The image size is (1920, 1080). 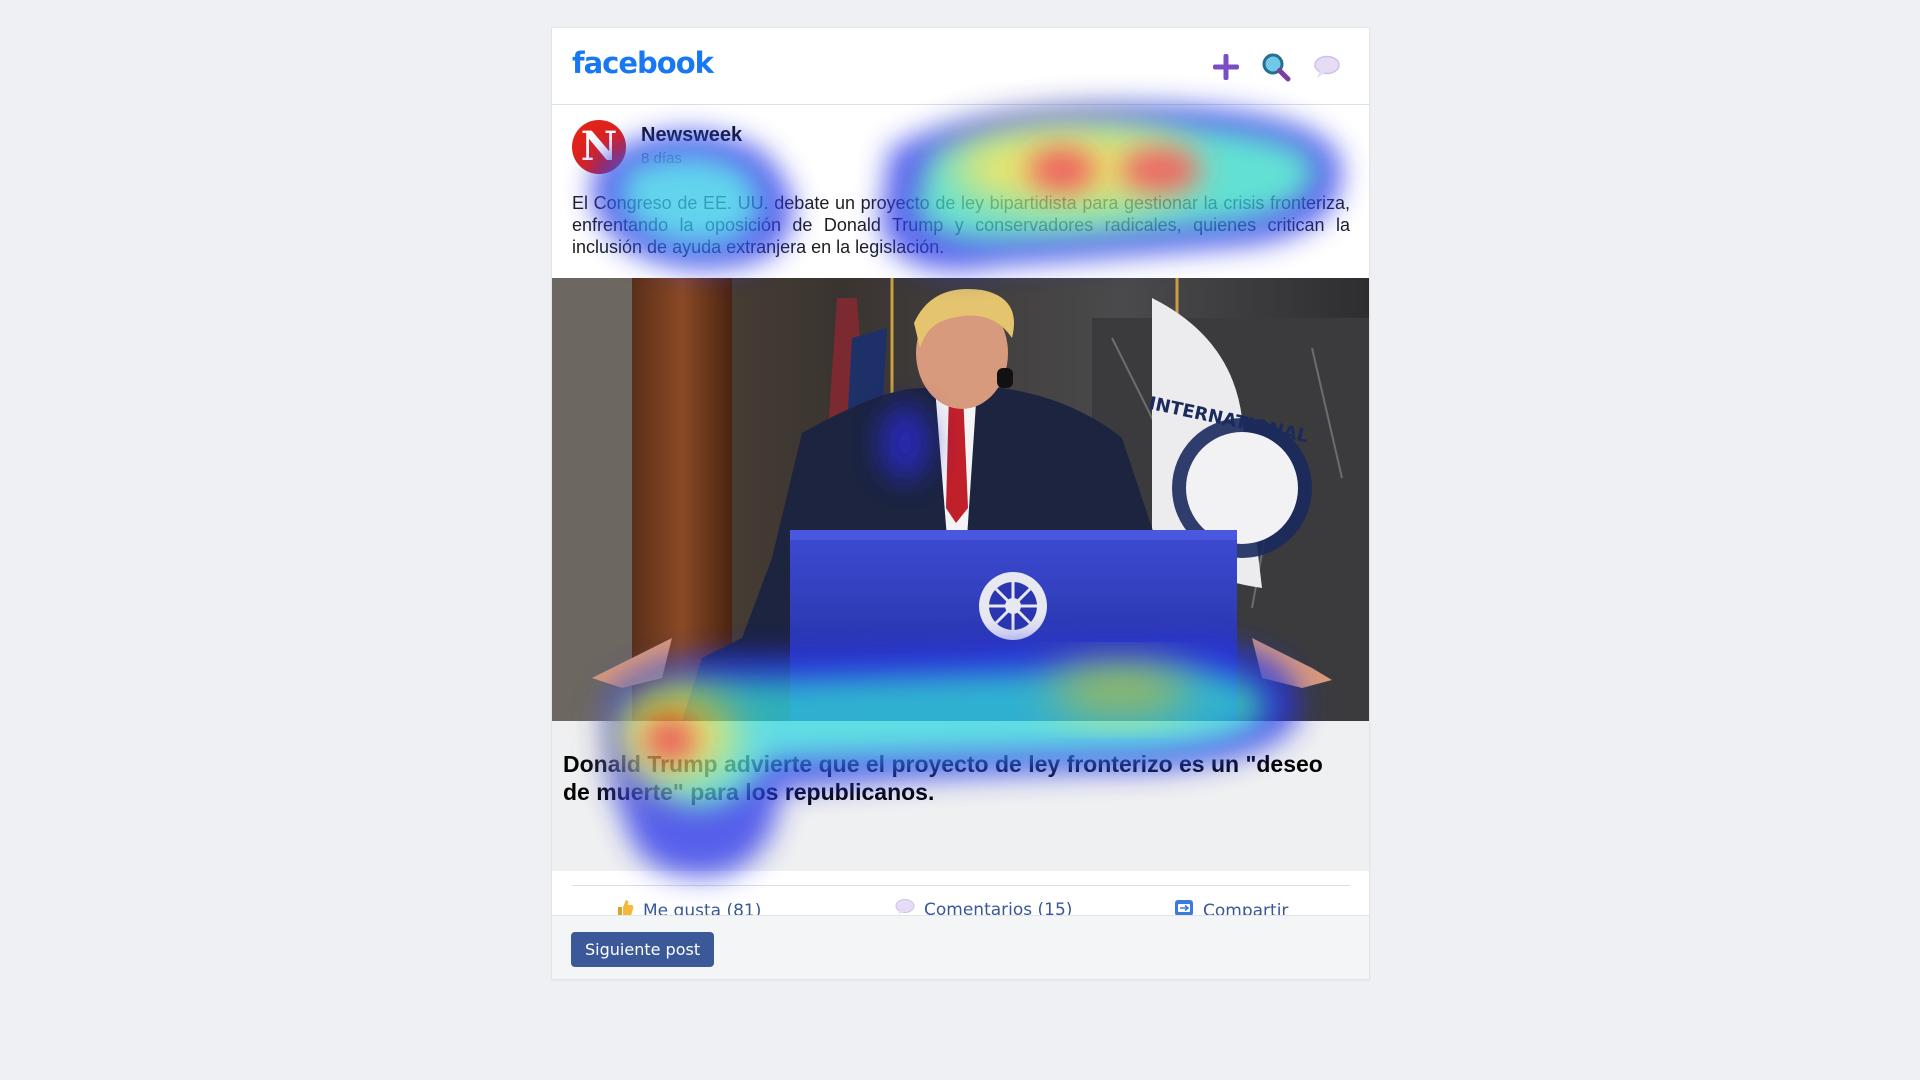 I want to click on facebook-logo: facebook, so click(x=643, y=63).